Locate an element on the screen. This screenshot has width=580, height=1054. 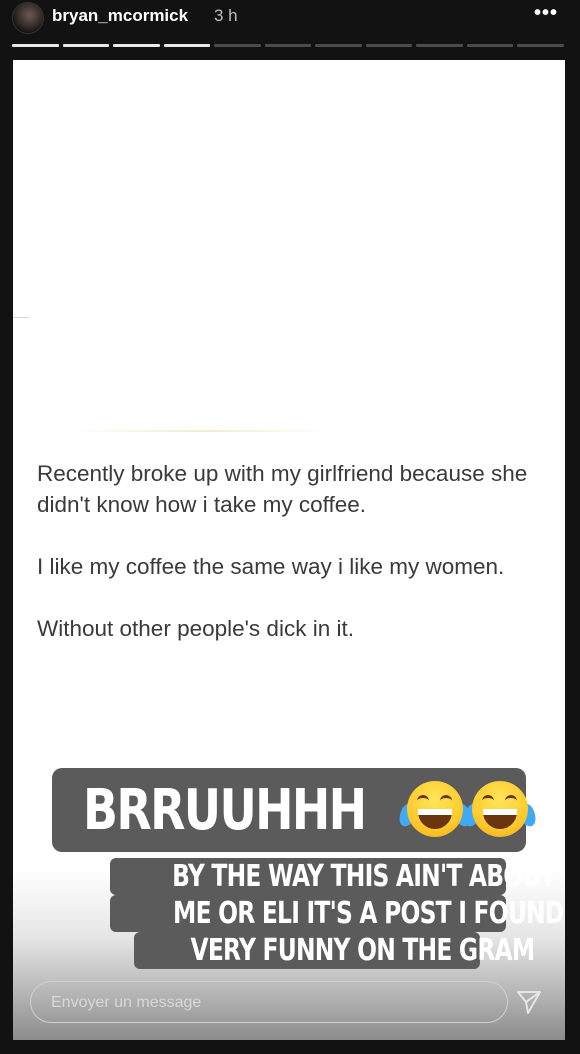
text-sticker-line: VERY FUNNY ON THE GRAM is located at coordinates (334, 950).